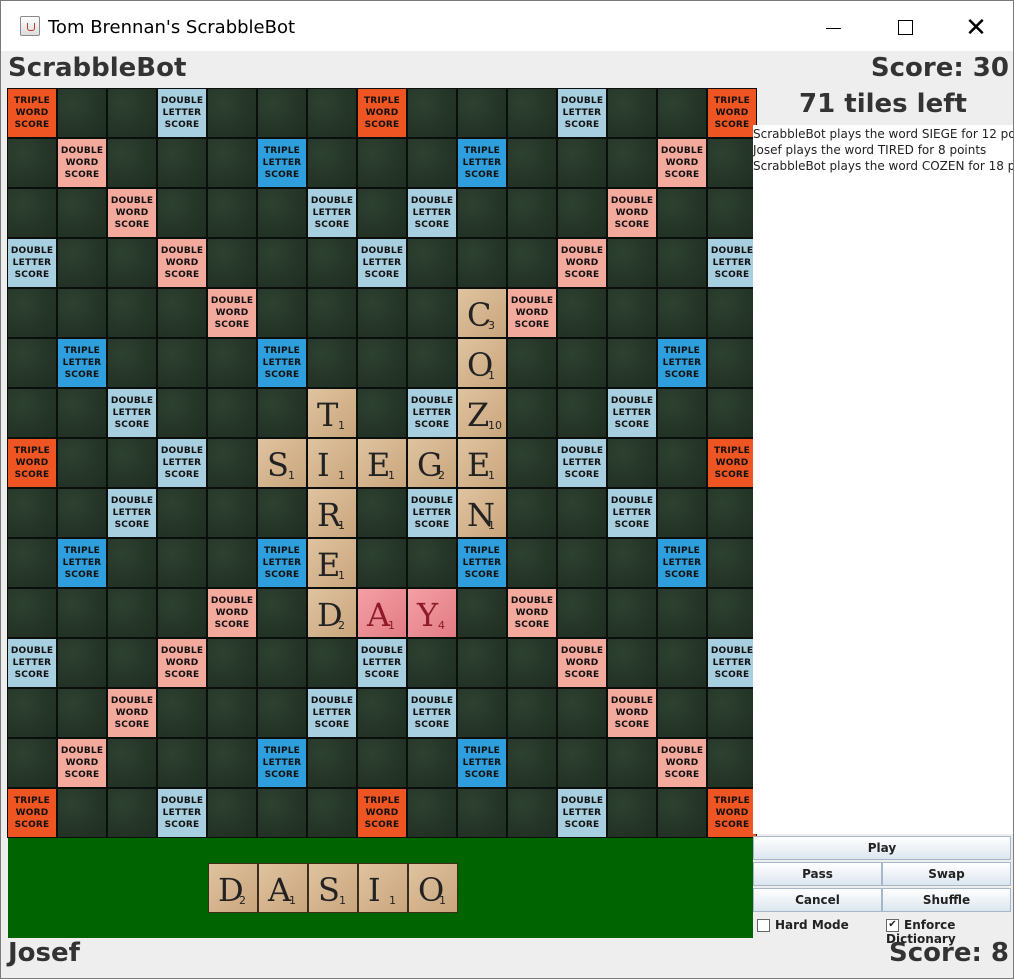 The height and width of the screenshot is (979, 1014). Describe the element at coordinates (332, 613) in the screenshot. I see `board-tile: D2` at that location.